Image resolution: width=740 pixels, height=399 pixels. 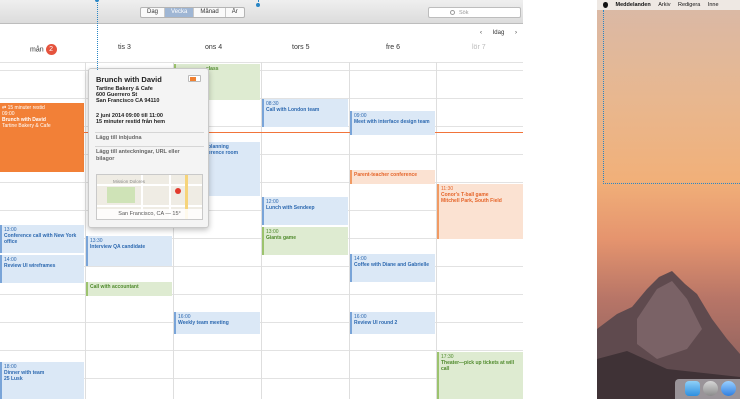 What do you see at coordinates (26, 126) in the screenshot?
I see `event-location: Tartine Bakery & Cafe` at bounding box center [26, 126].